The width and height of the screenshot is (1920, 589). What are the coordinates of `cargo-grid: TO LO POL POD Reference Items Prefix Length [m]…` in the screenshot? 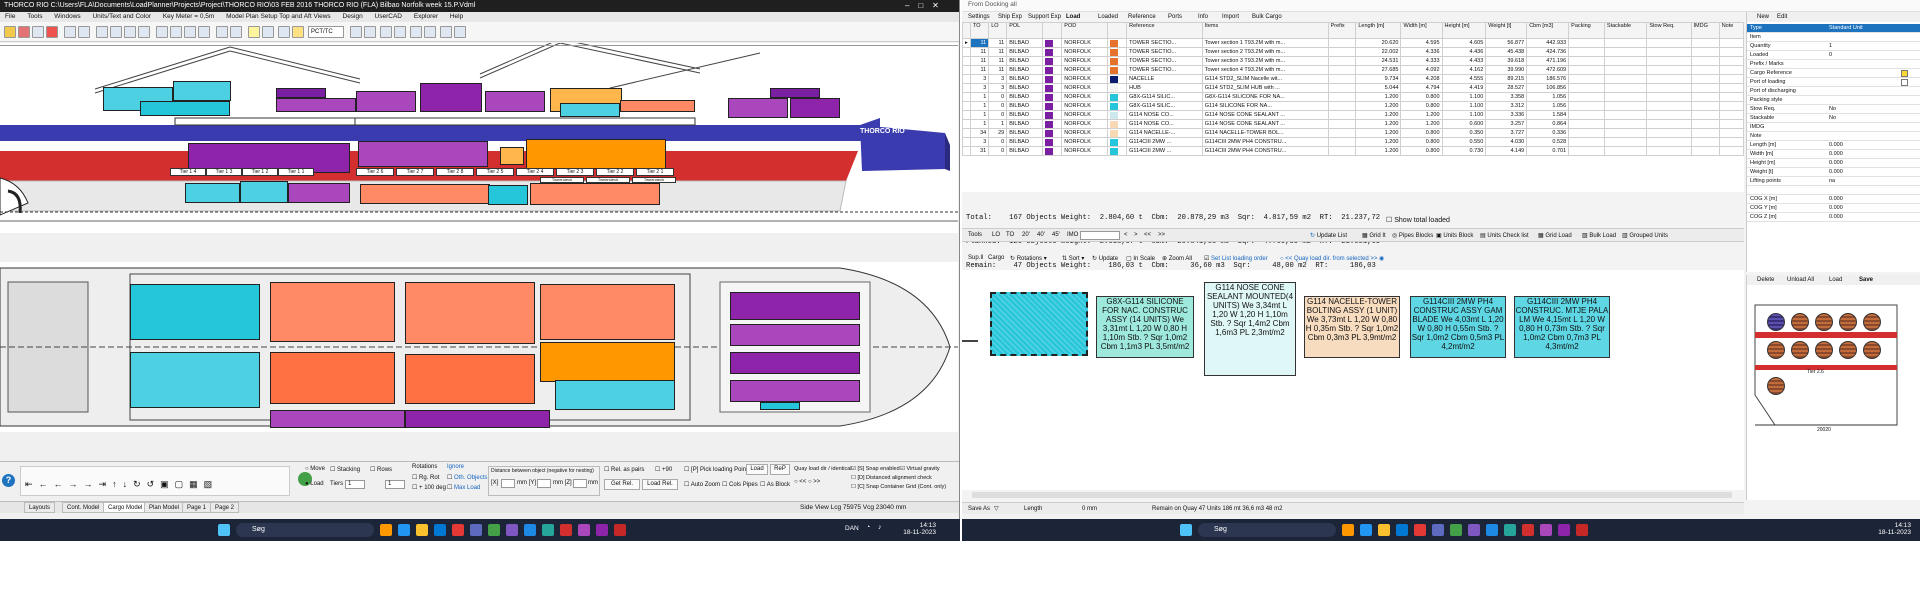 It's located at (1353, 107).